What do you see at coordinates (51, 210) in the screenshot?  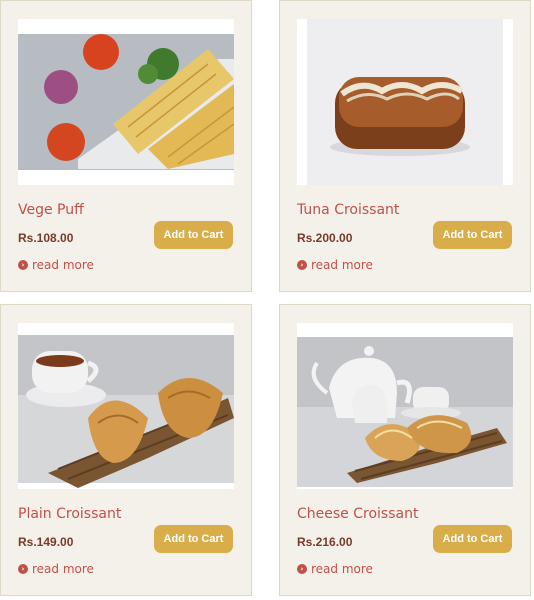 I see `product-name: Vege Puff` at bounding box center [51, 210].